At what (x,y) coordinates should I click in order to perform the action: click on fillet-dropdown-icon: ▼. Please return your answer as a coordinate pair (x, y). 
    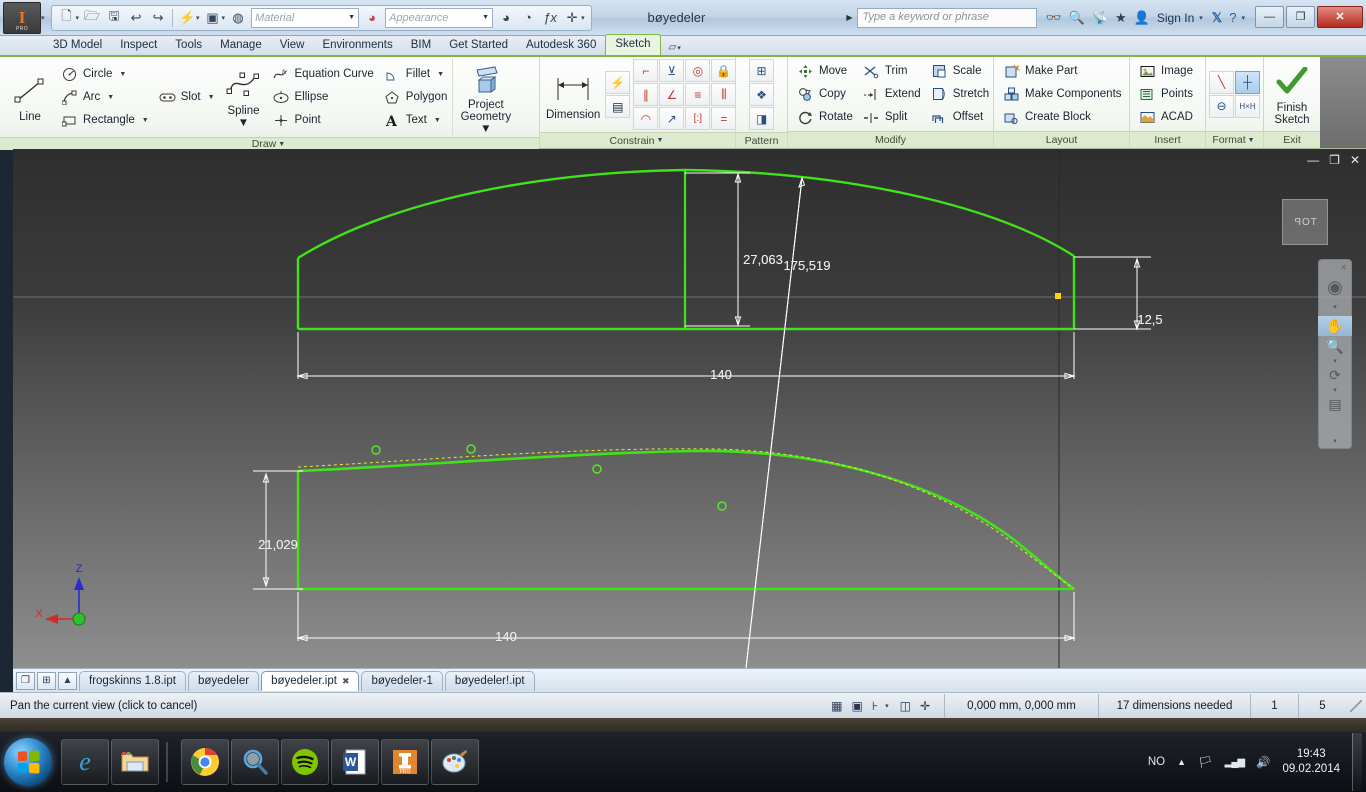
    Looking at the image, I should click on (440, 74).